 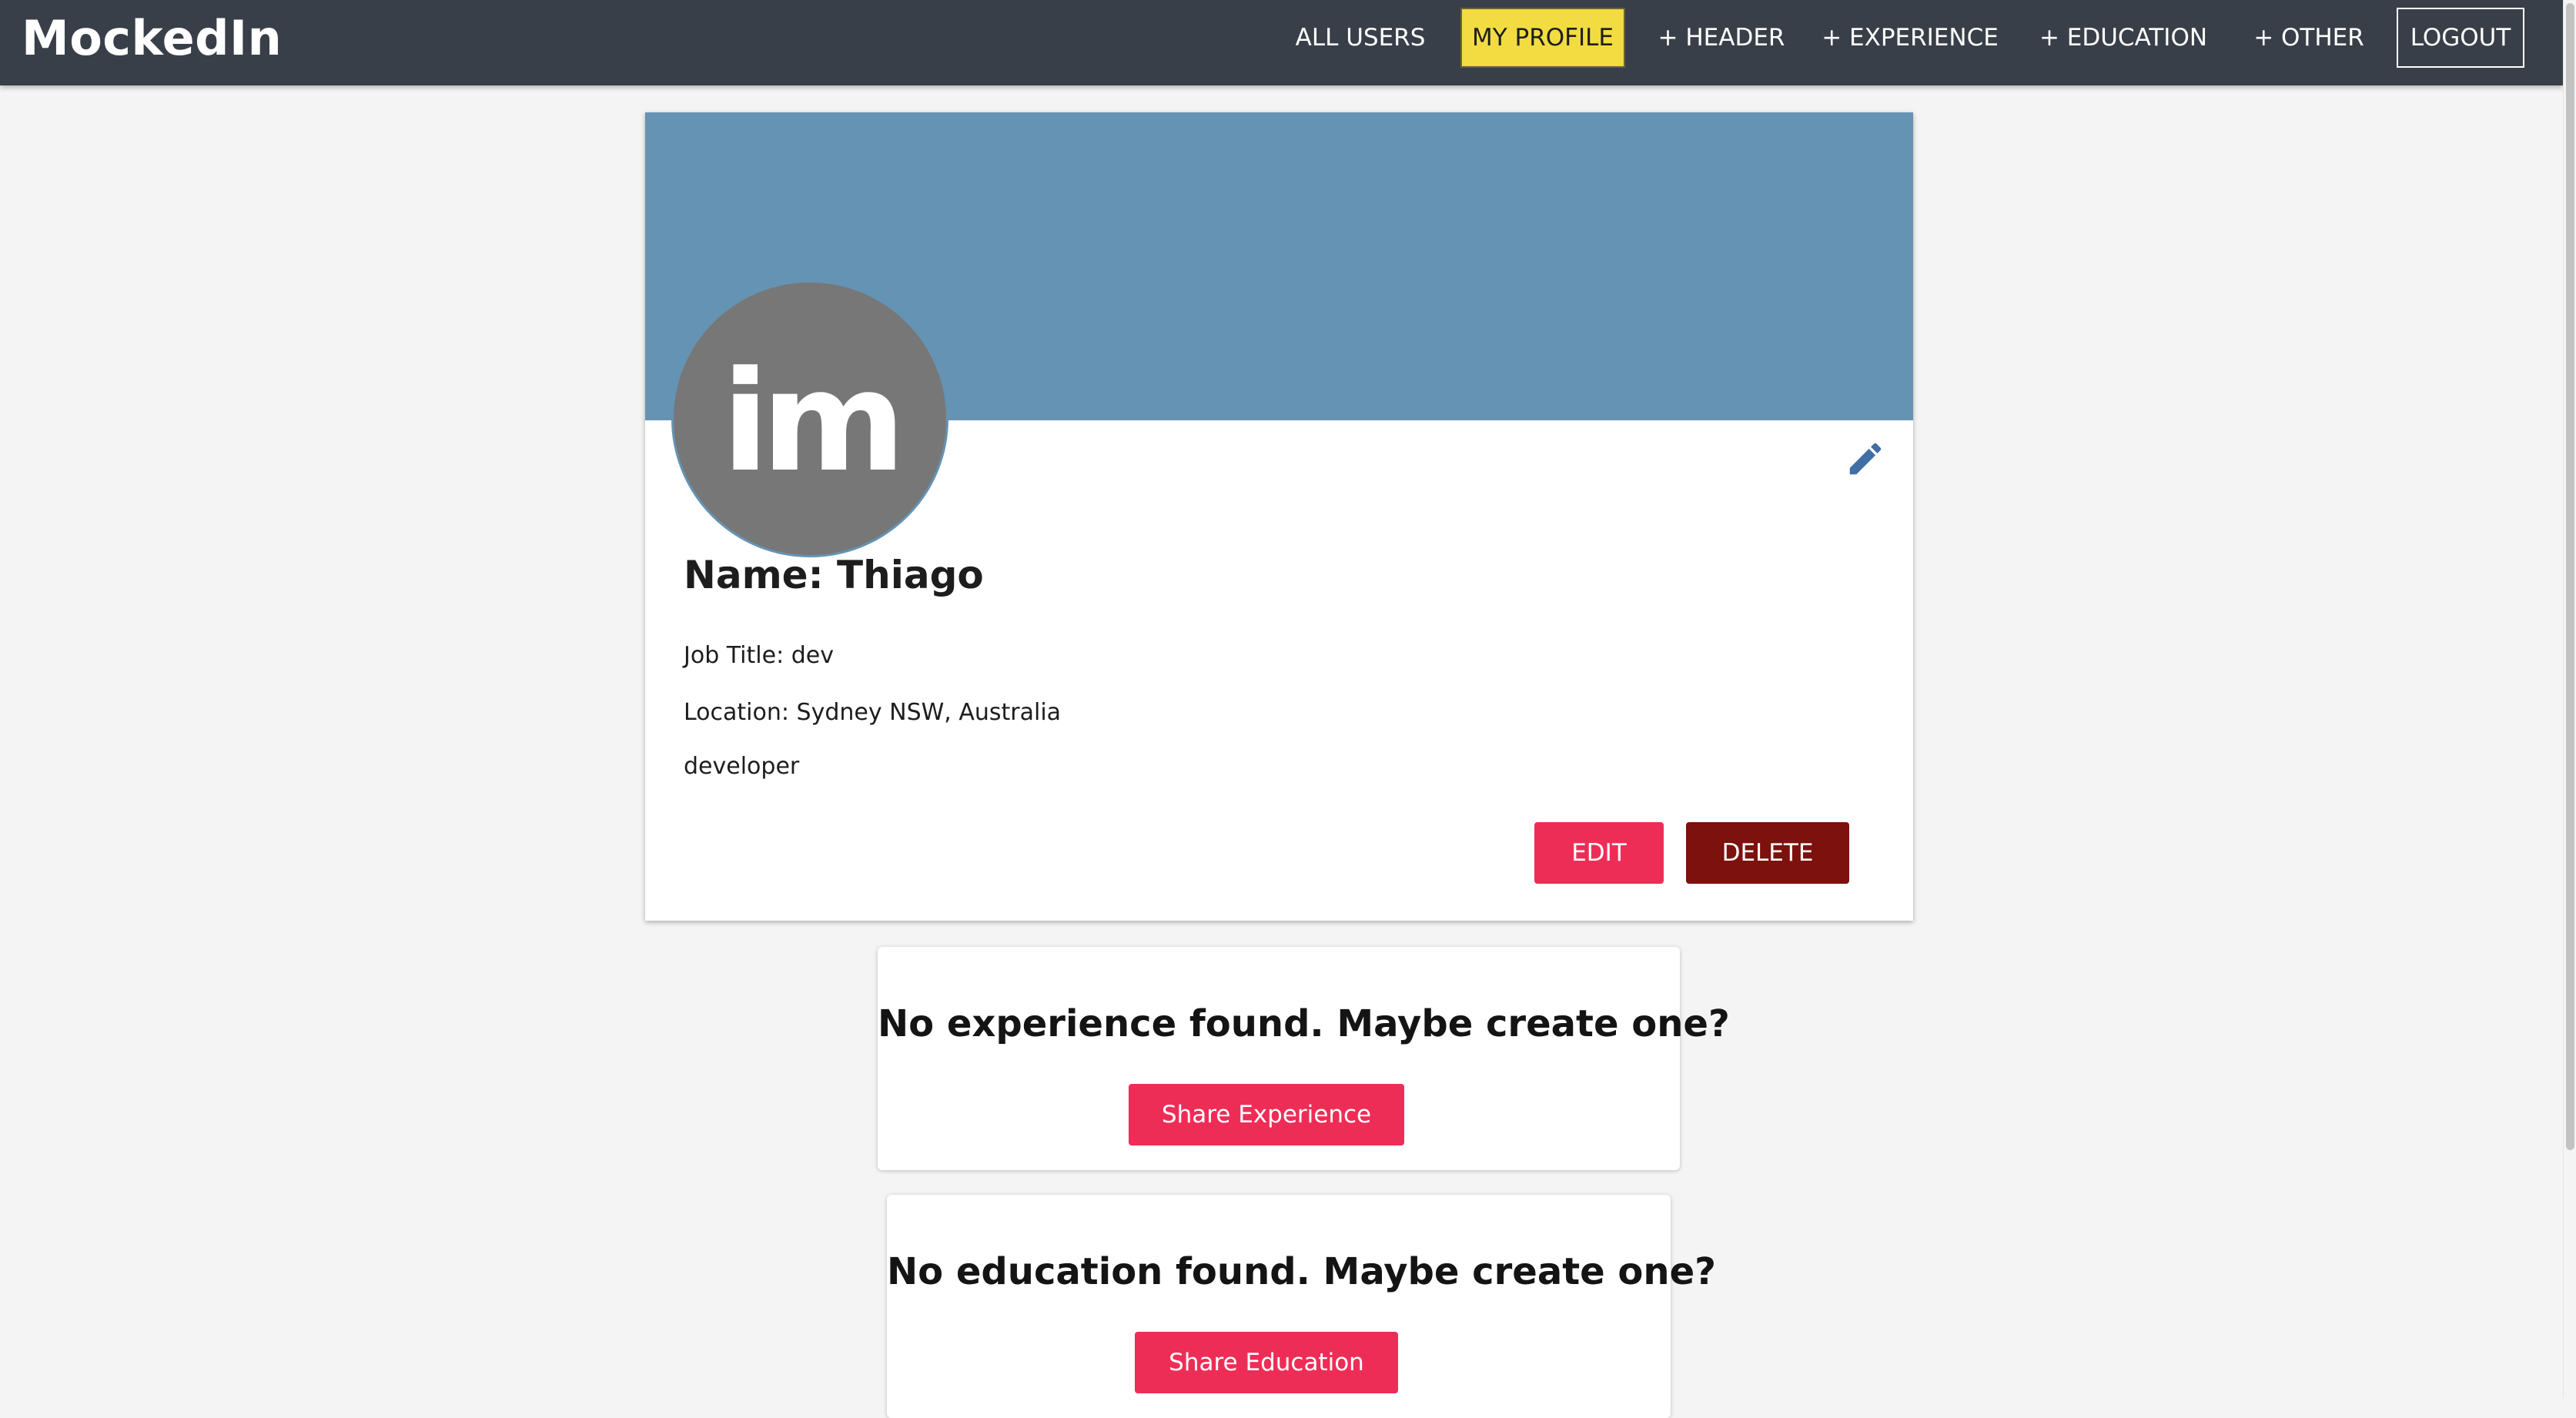 I want to click on page-scrollbar, so click(x=2569, y=699).